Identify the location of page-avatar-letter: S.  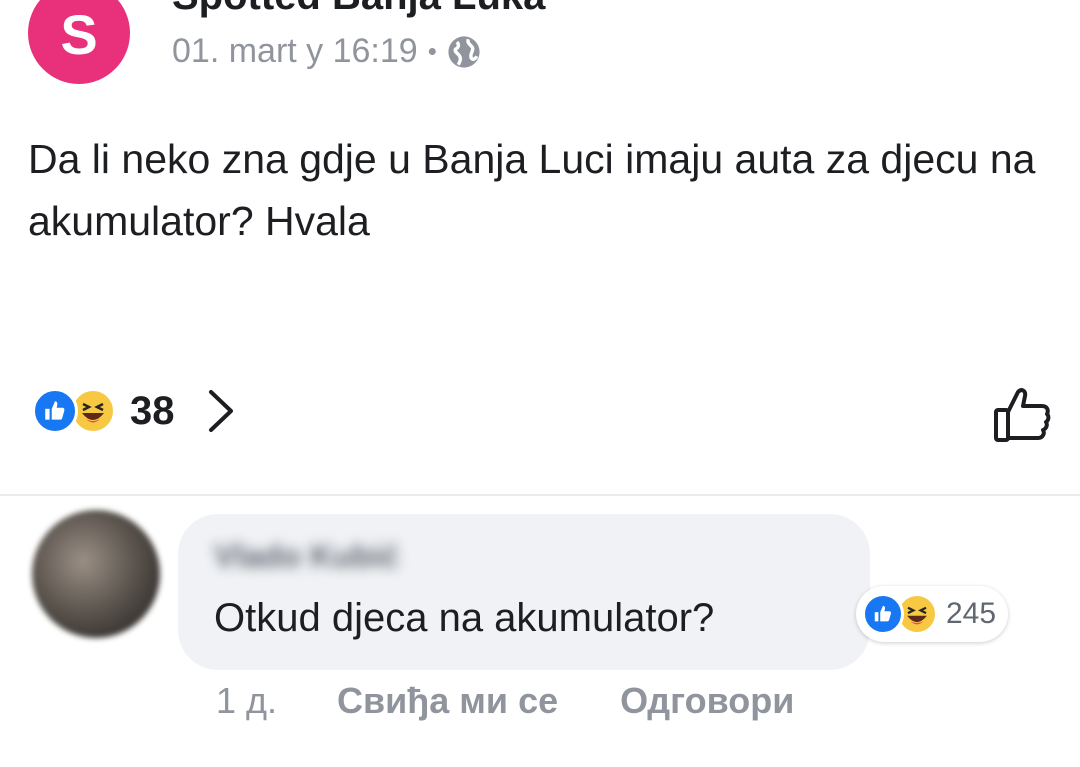
(79, 34).